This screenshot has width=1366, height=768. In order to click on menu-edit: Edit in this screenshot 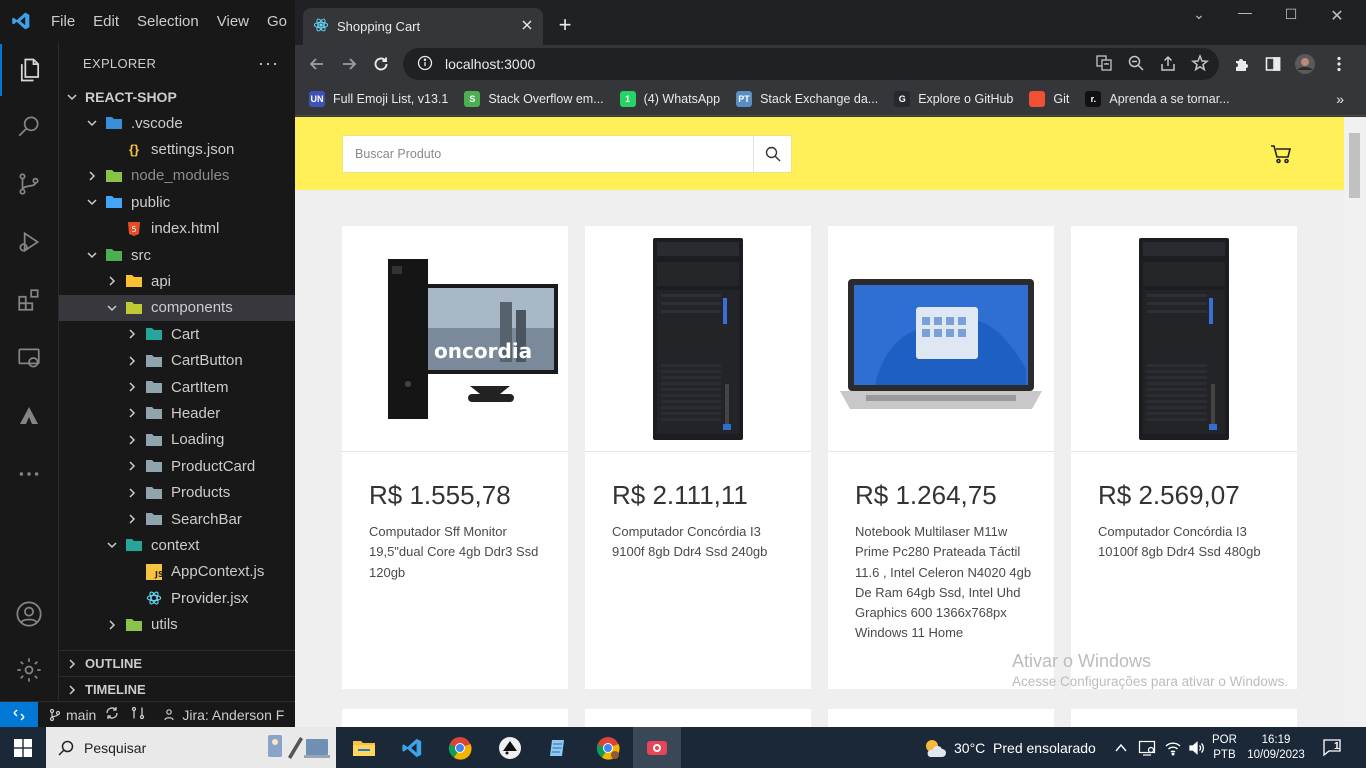, I will do `click(106, 21)`.